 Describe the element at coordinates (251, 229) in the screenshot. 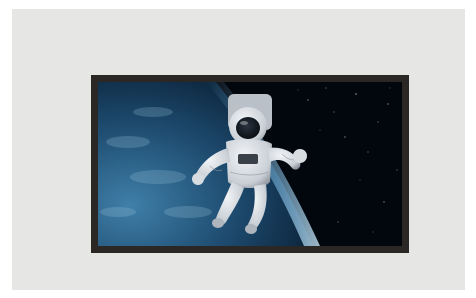

I see `right-boot` at that location.